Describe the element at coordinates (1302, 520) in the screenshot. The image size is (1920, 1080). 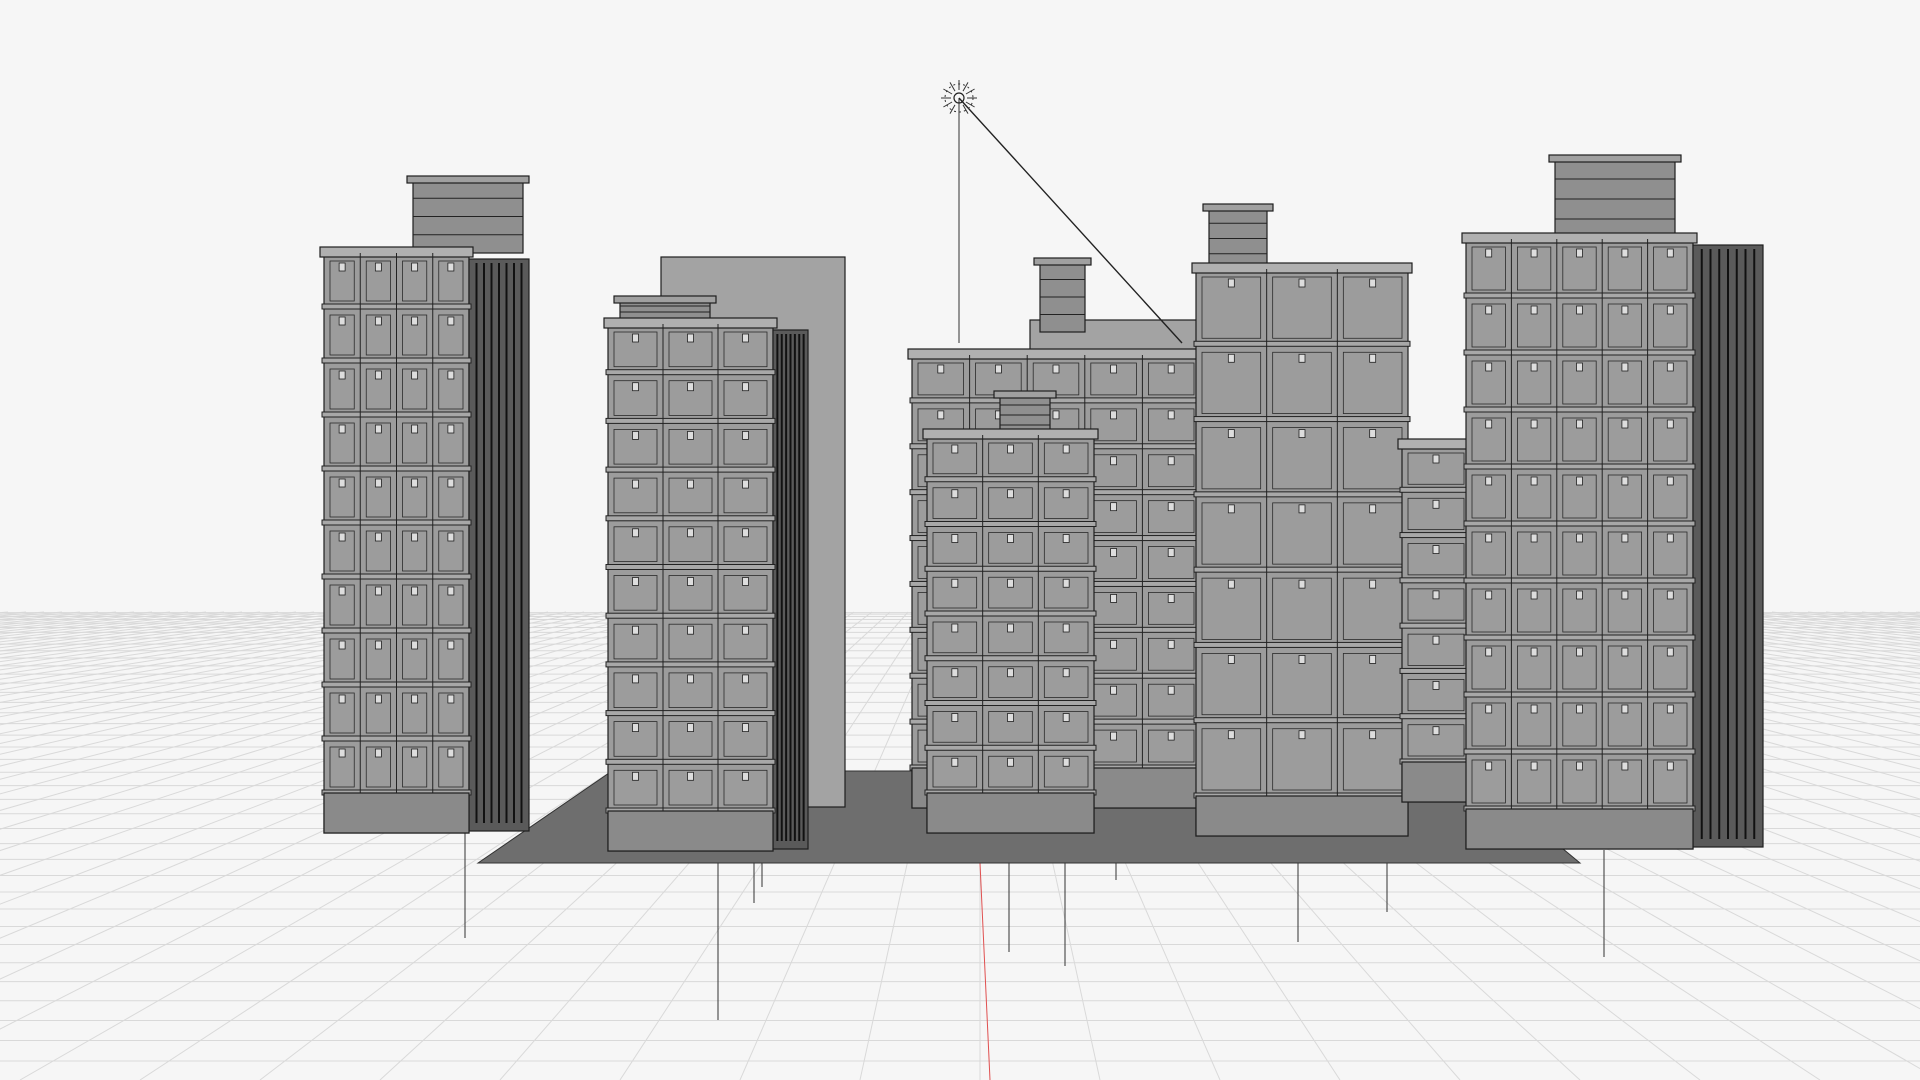
I see `building-center-right` at that location.